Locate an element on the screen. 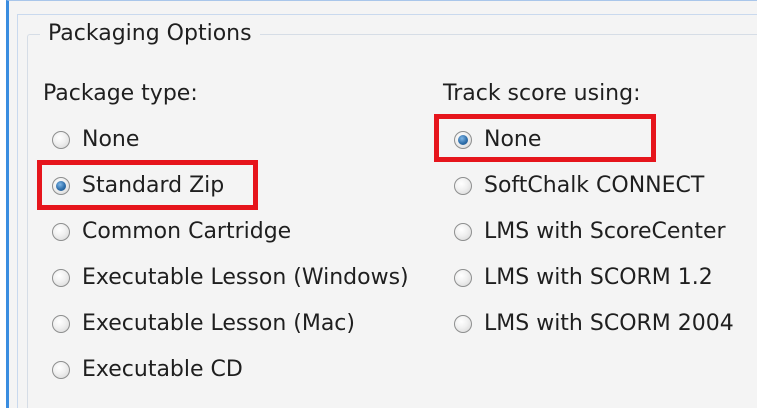  radio-label: Executable Lesson (Windows) is located at coordinates (245, 277).